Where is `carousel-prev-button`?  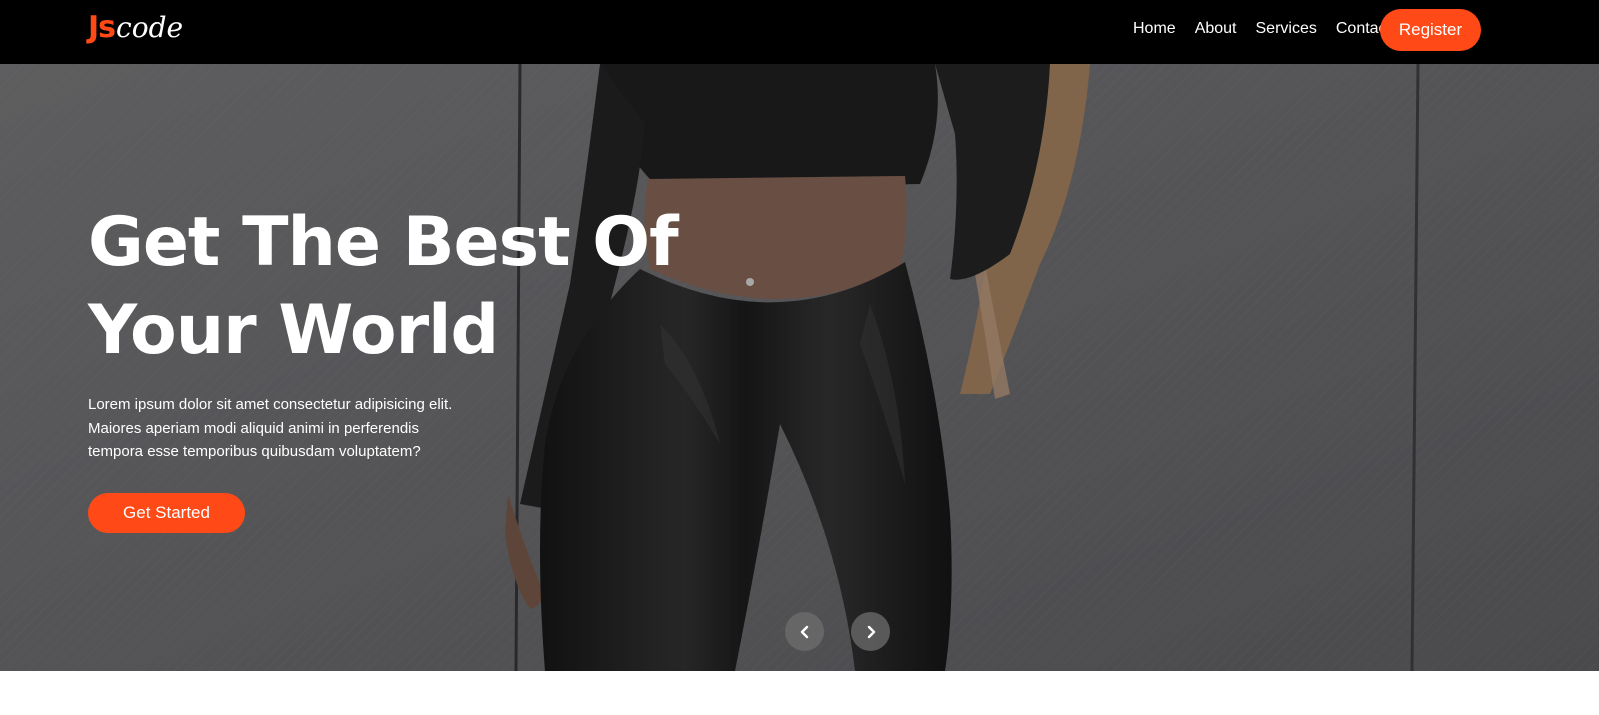 carousel-prev-button is located at coordinates (804, 631).